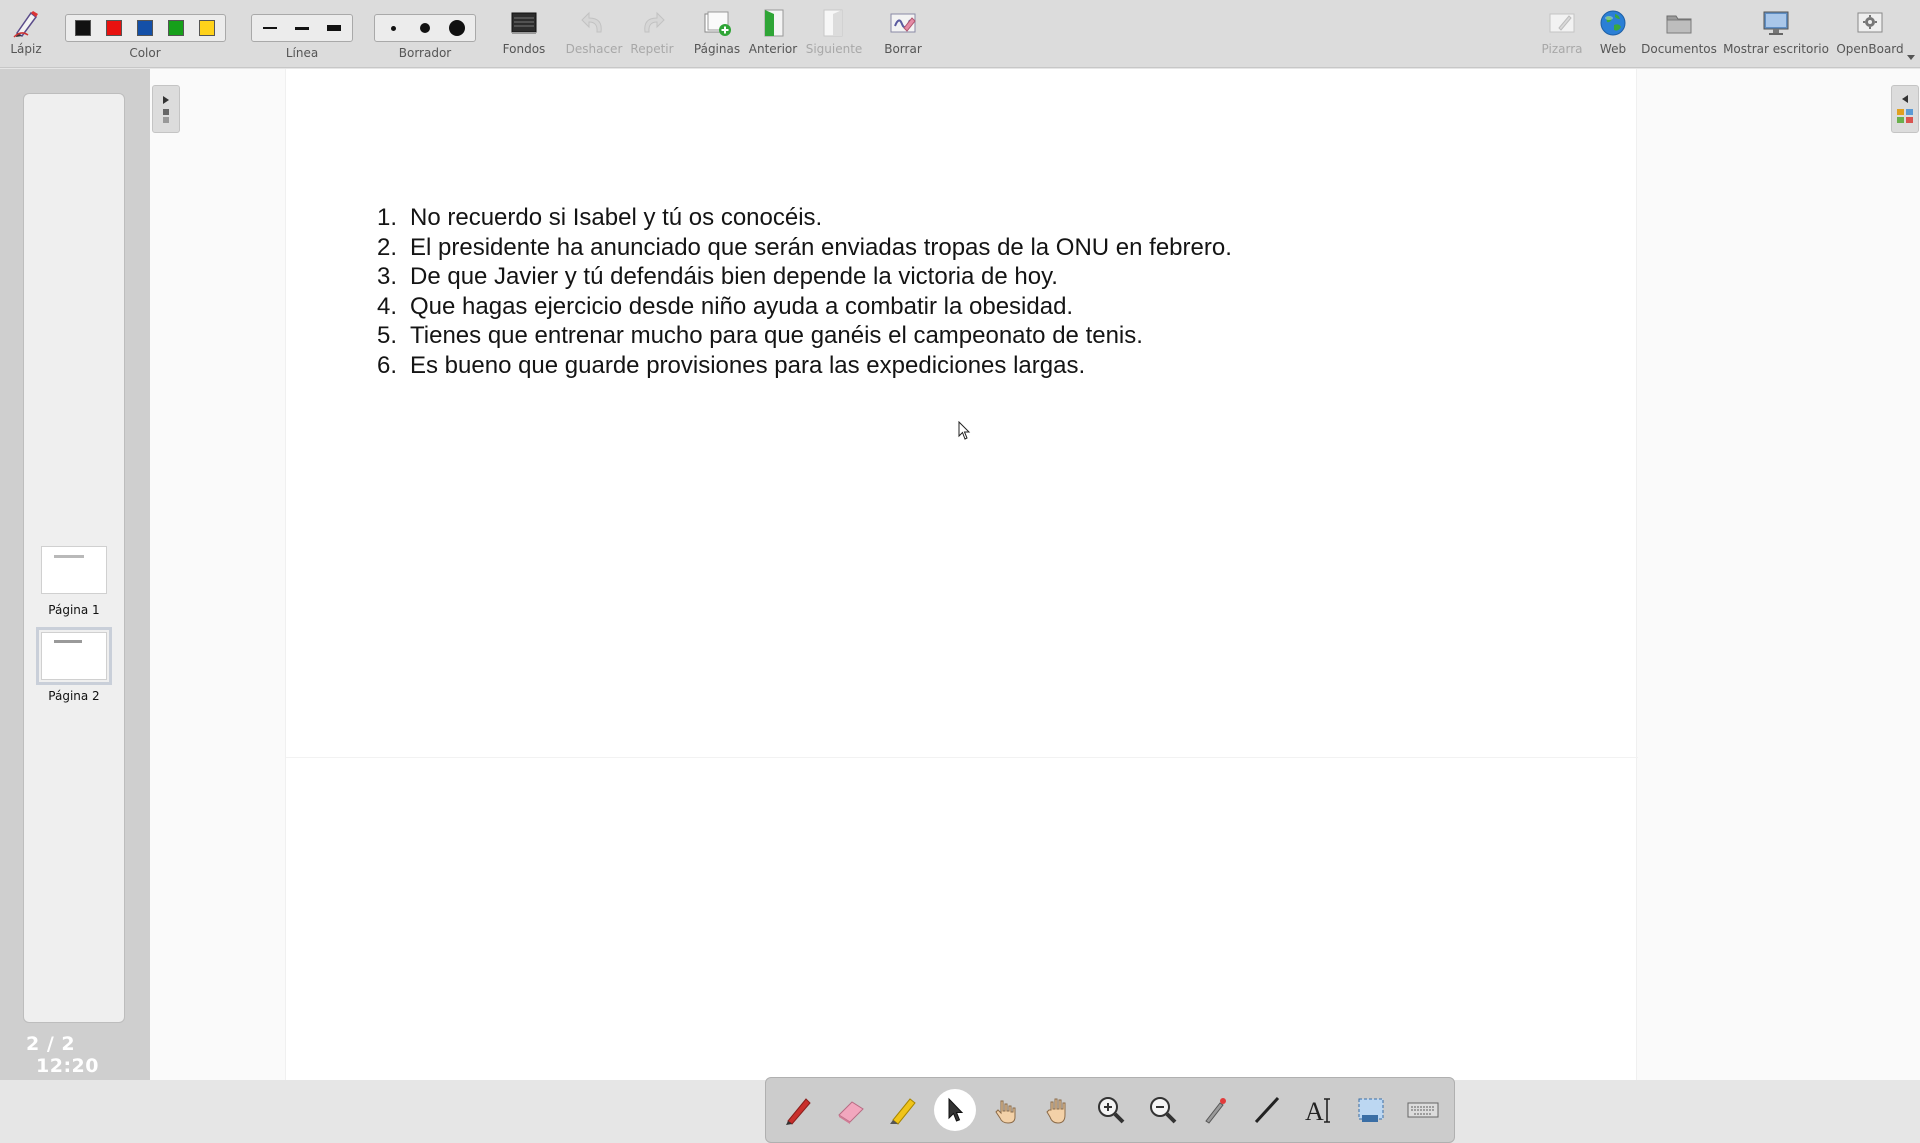  I want to click on page-thumbnail-1: Página 1, so click(74, 581).